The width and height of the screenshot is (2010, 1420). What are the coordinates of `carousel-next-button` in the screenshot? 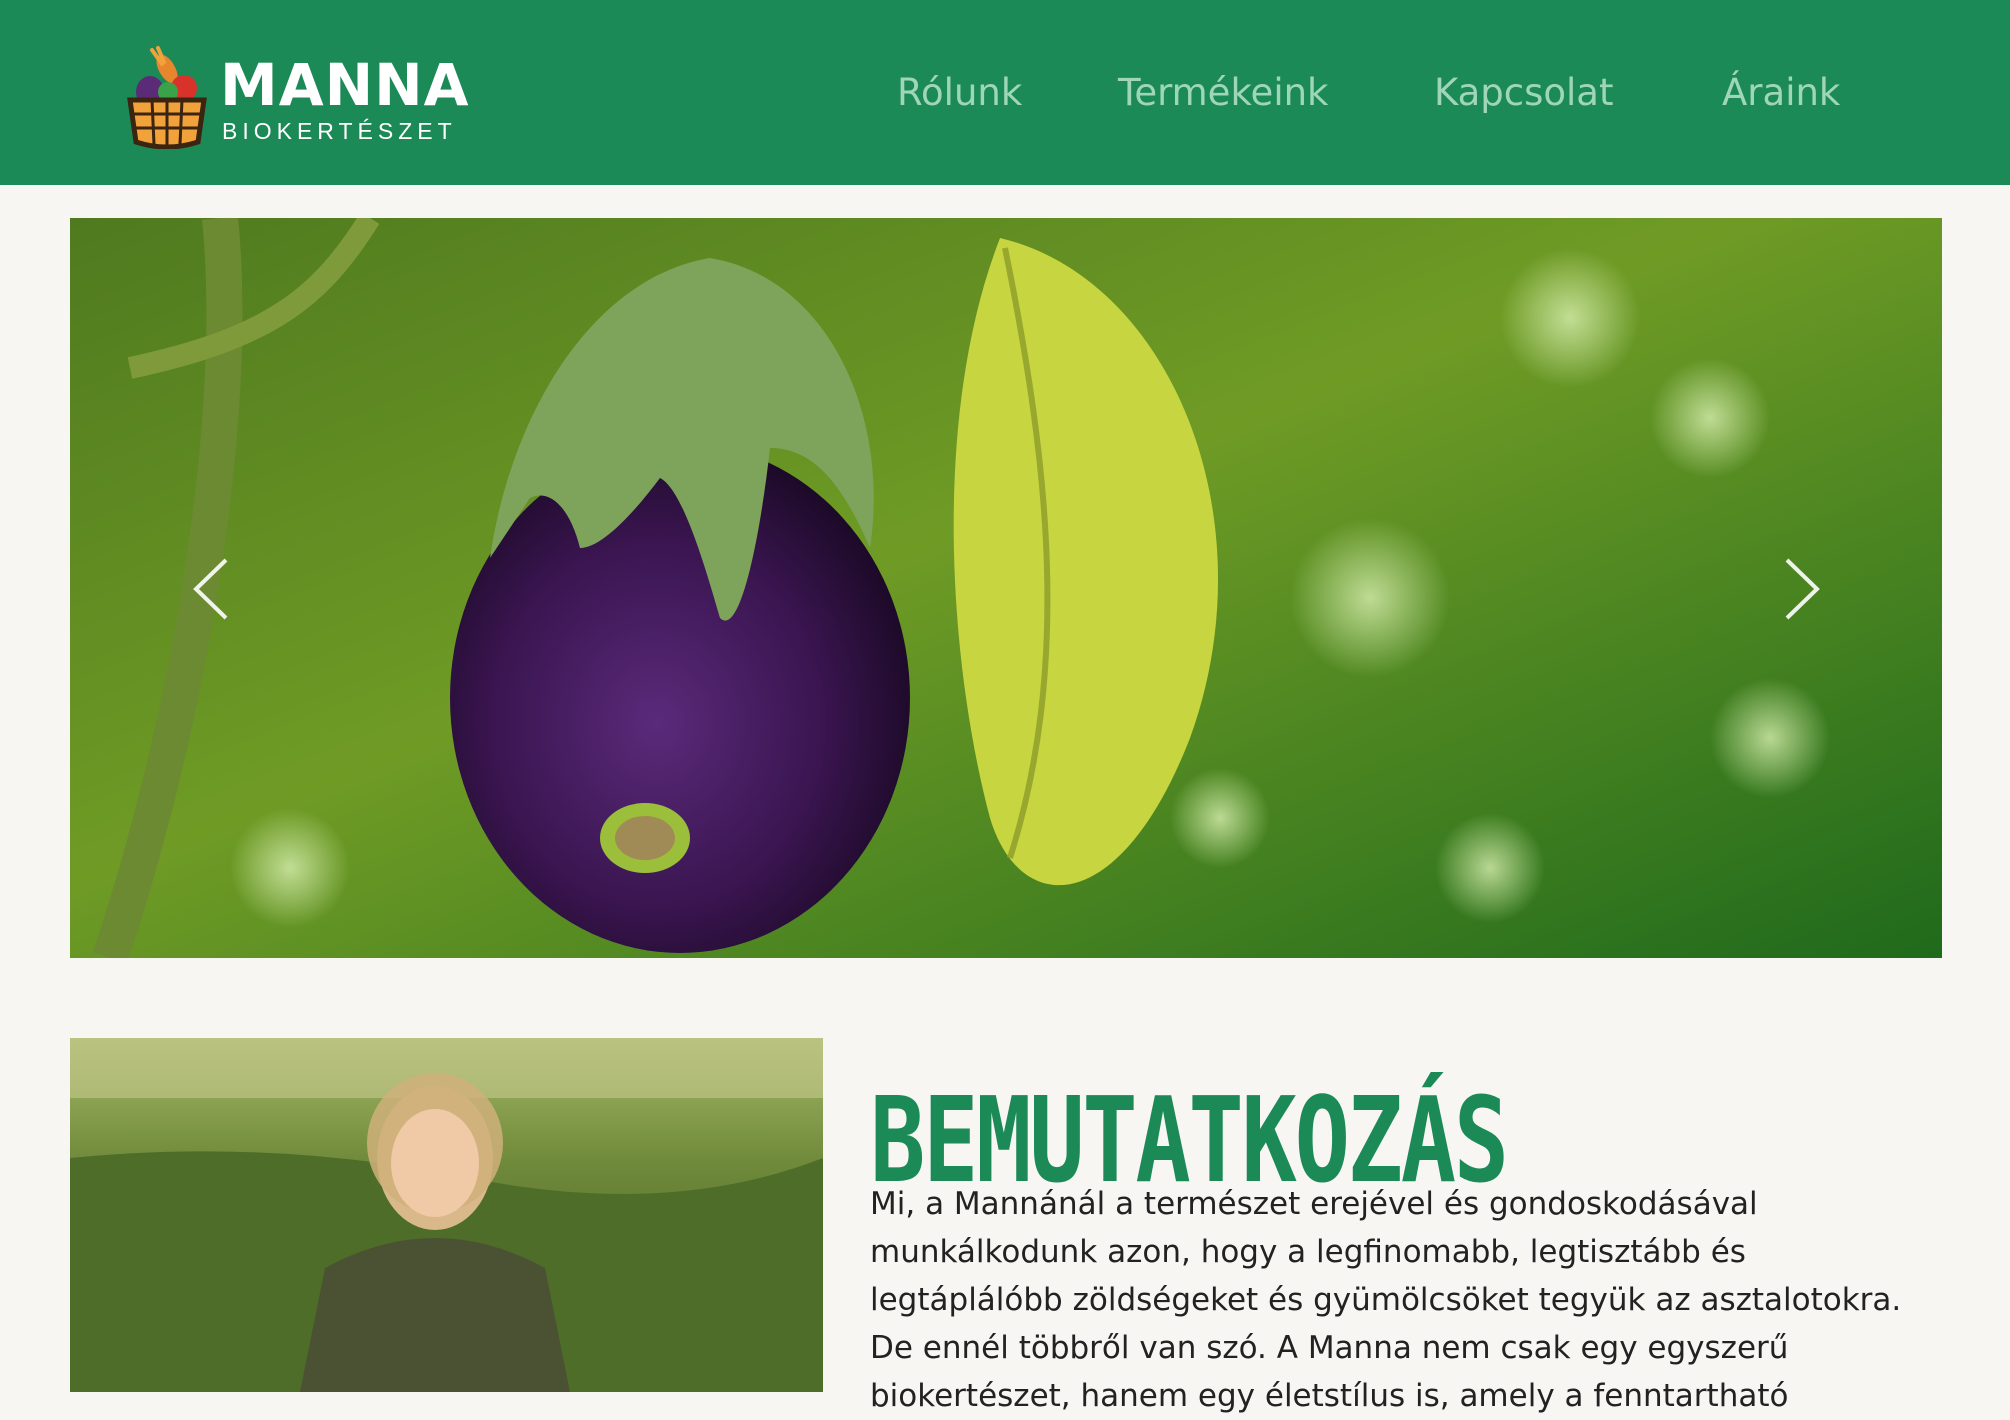 It's located at (1803, 589).